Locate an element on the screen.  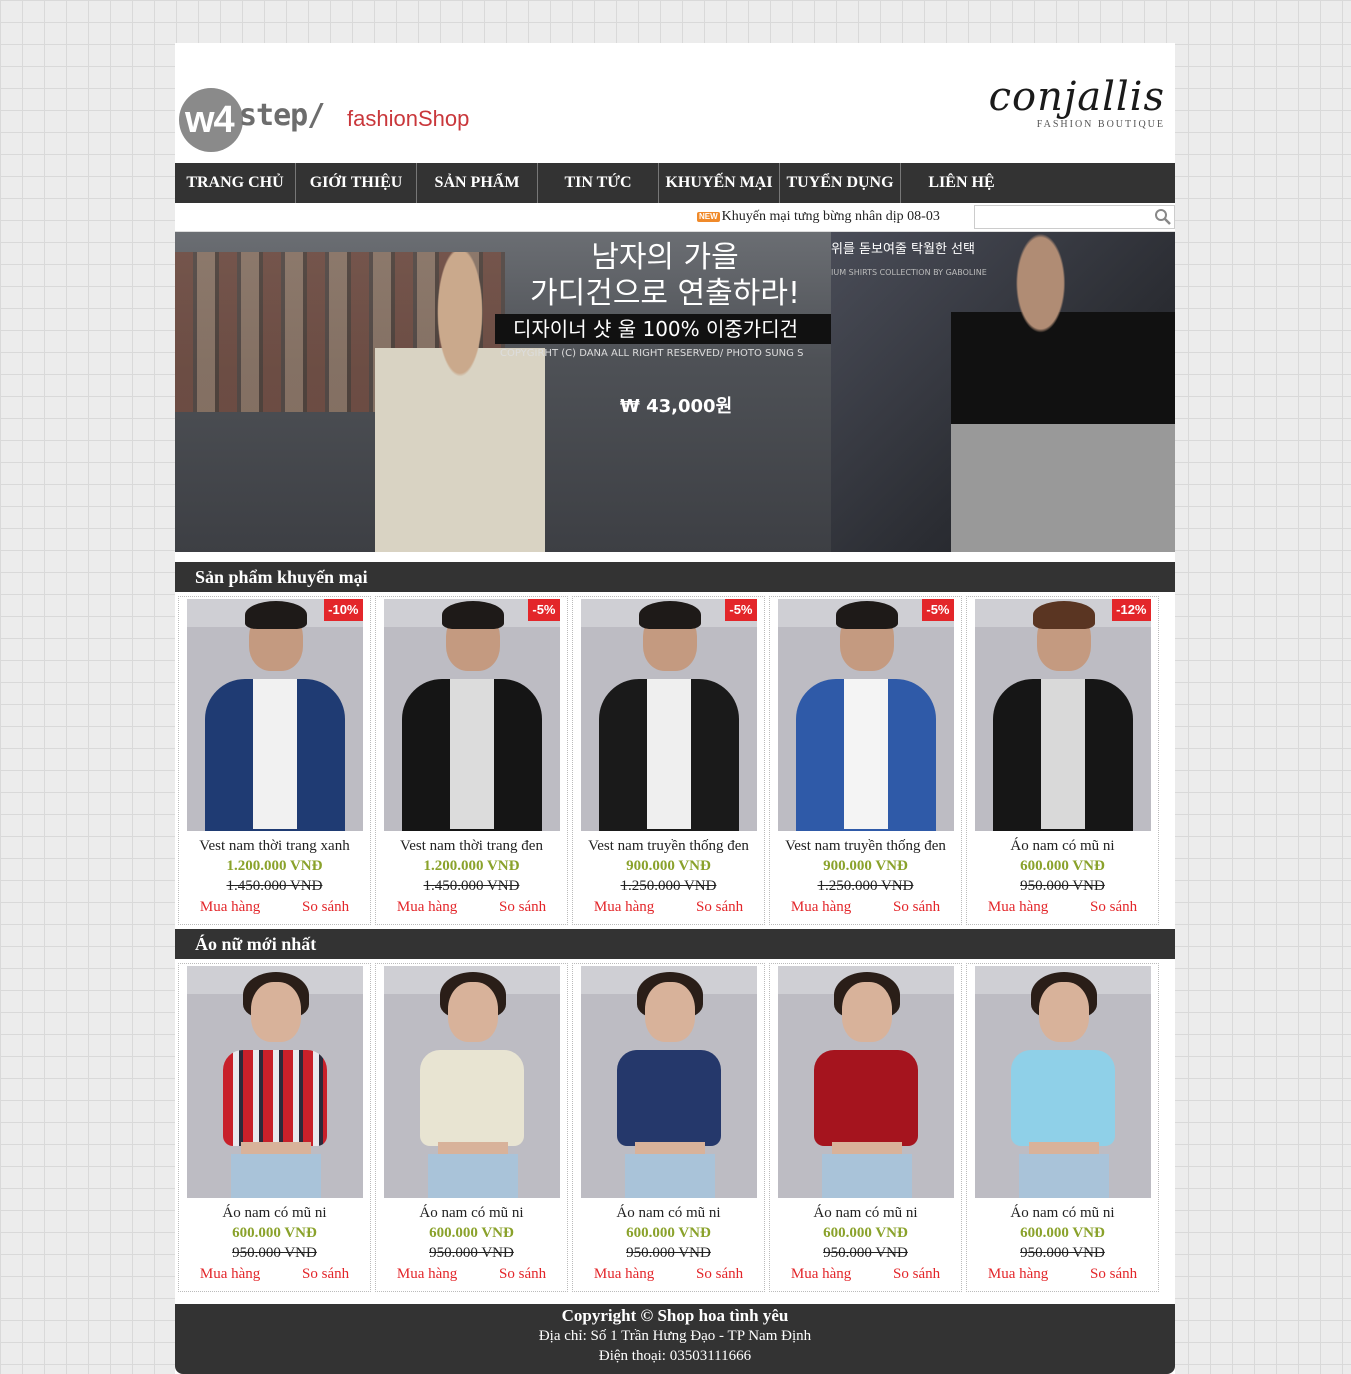
discount-badge: -12% is located at coordinates (1131, 610).